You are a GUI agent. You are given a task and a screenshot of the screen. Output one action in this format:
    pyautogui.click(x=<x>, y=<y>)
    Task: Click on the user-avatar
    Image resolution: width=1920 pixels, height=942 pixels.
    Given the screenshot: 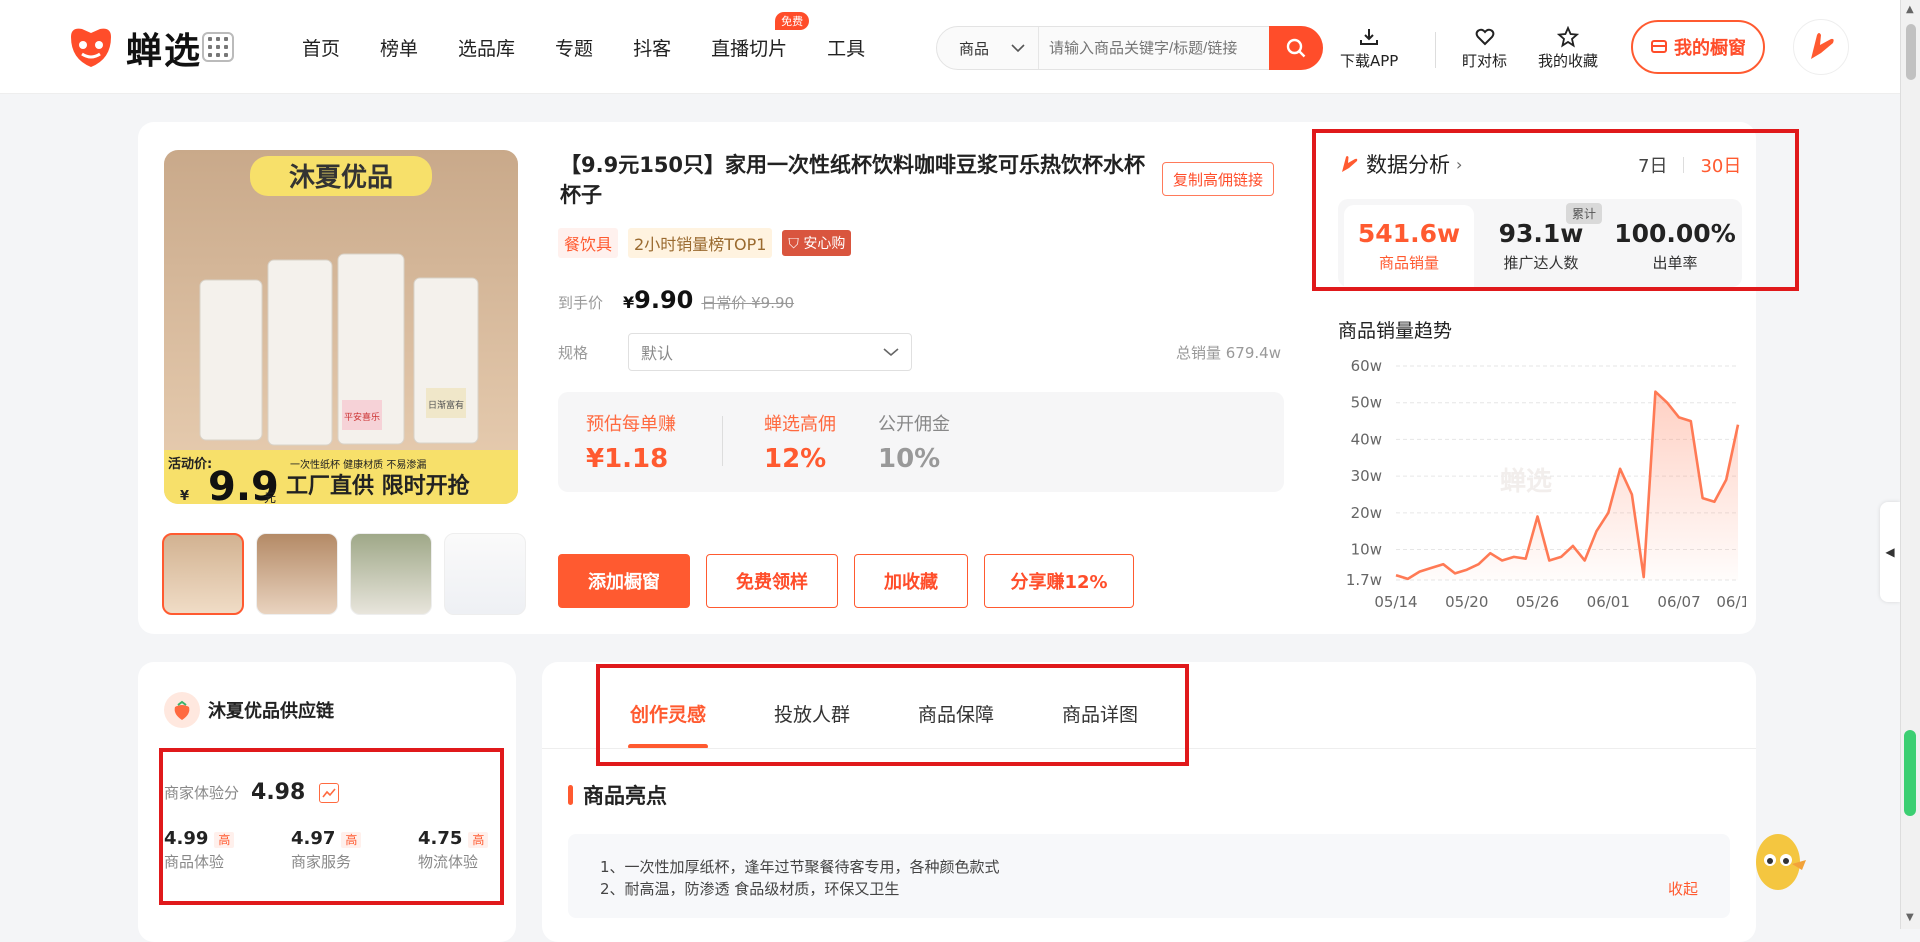 What is the action you would take?
    pyautogui.click(x=1821, y=47)
    